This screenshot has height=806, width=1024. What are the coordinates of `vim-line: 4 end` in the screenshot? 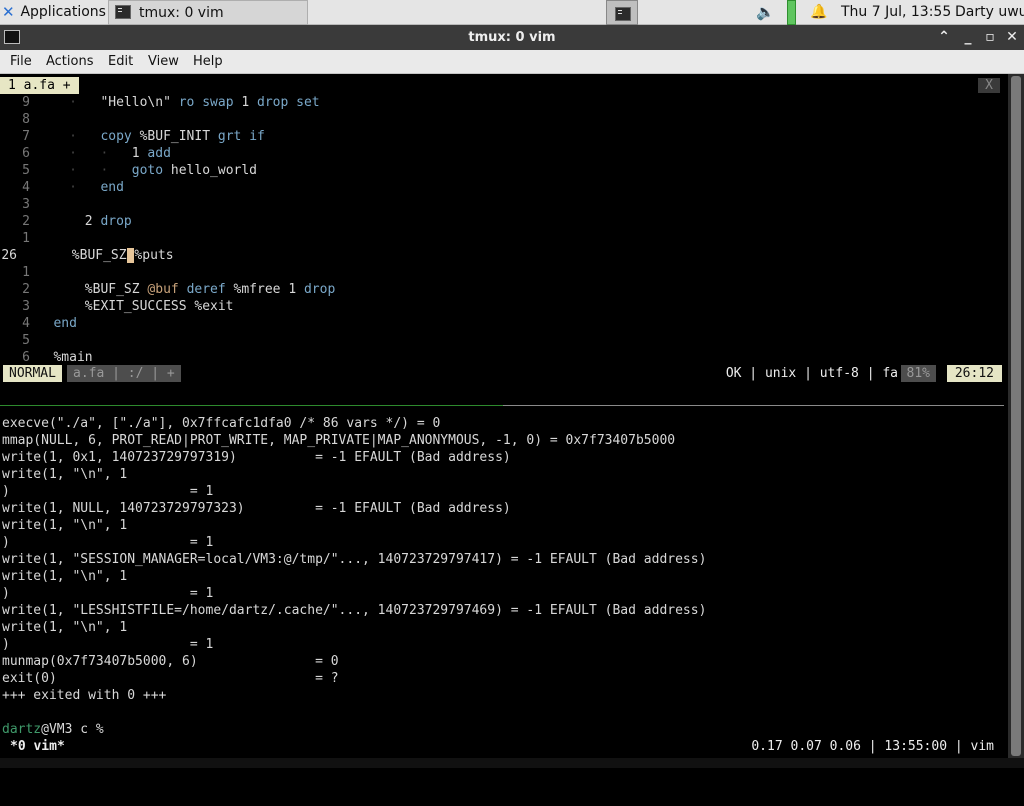 It's located at (38, 323).